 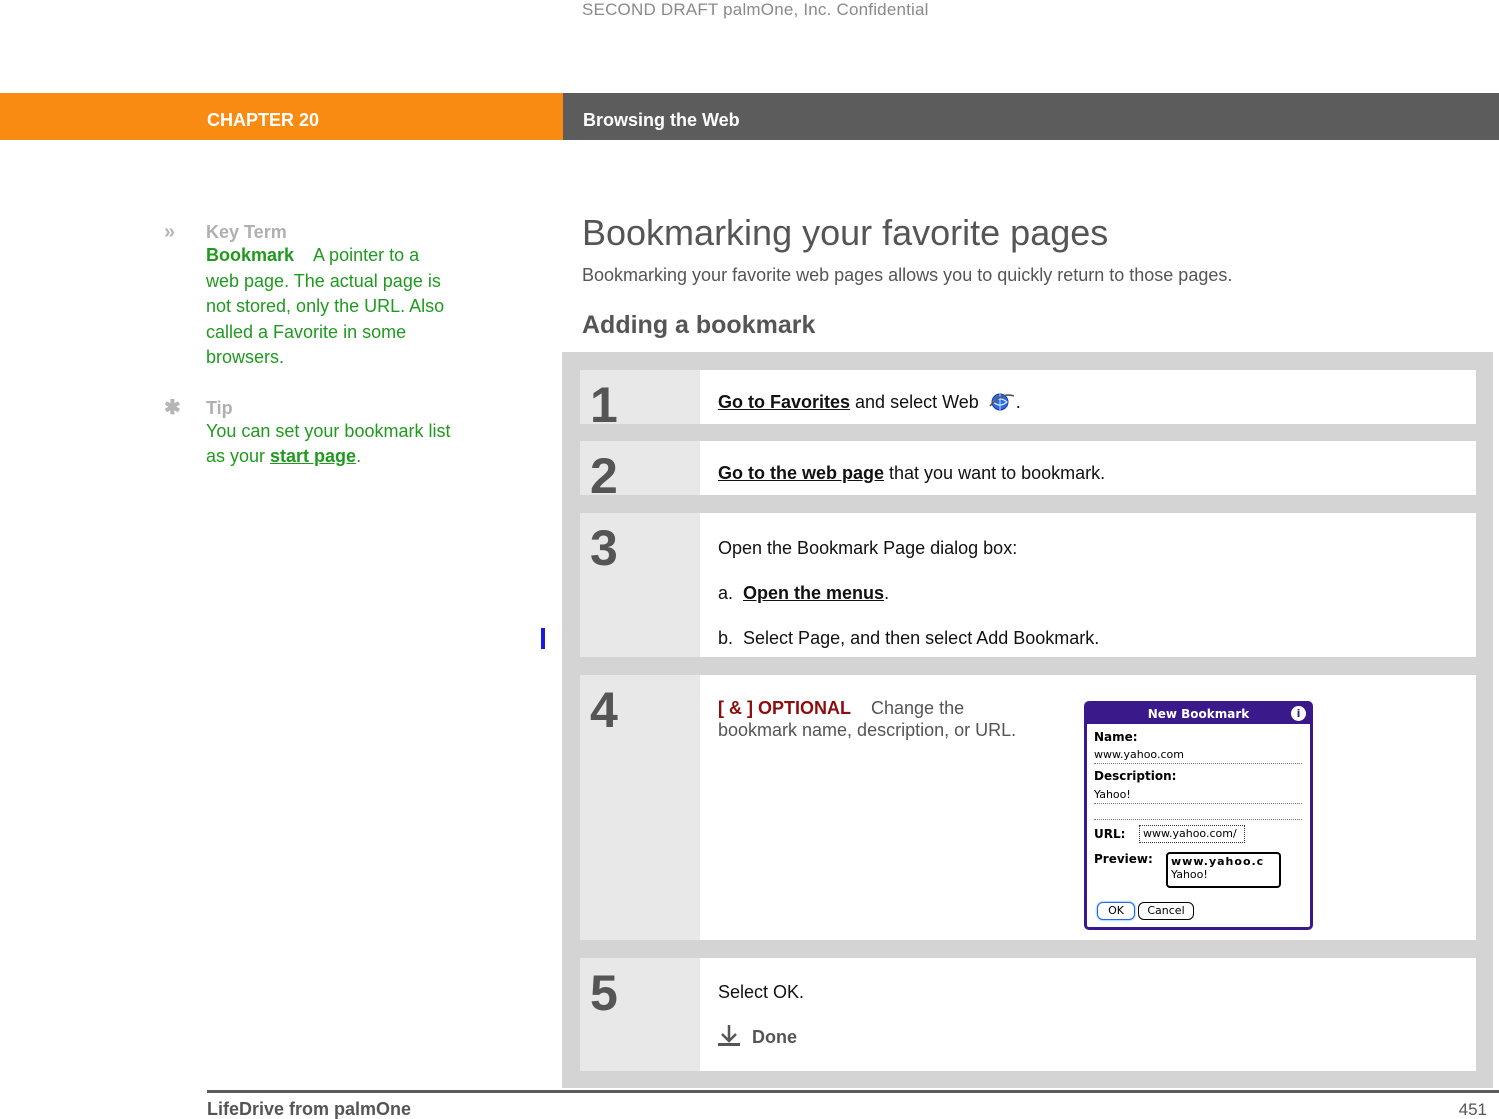 I want to click on chapter-title: Browsing the Web, so click(x=1031, y=116).